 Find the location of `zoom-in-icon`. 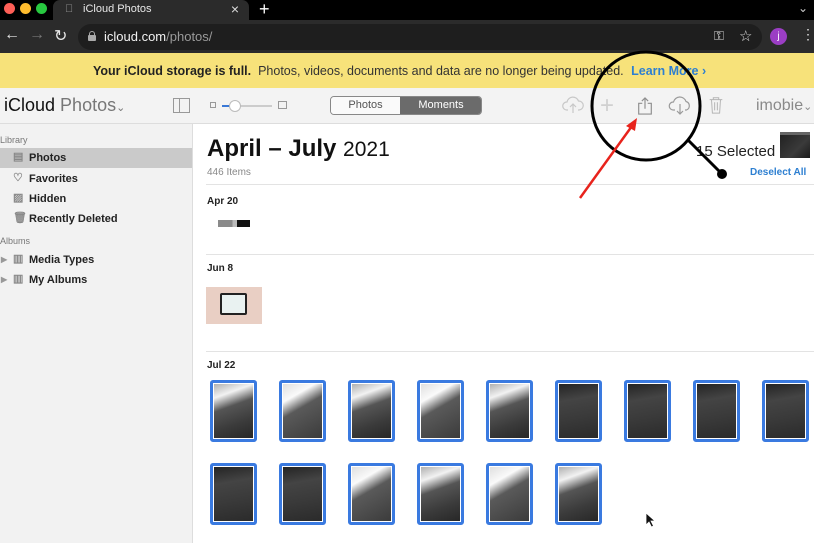

zoom-in-icon is located at coordinates (282, 105).